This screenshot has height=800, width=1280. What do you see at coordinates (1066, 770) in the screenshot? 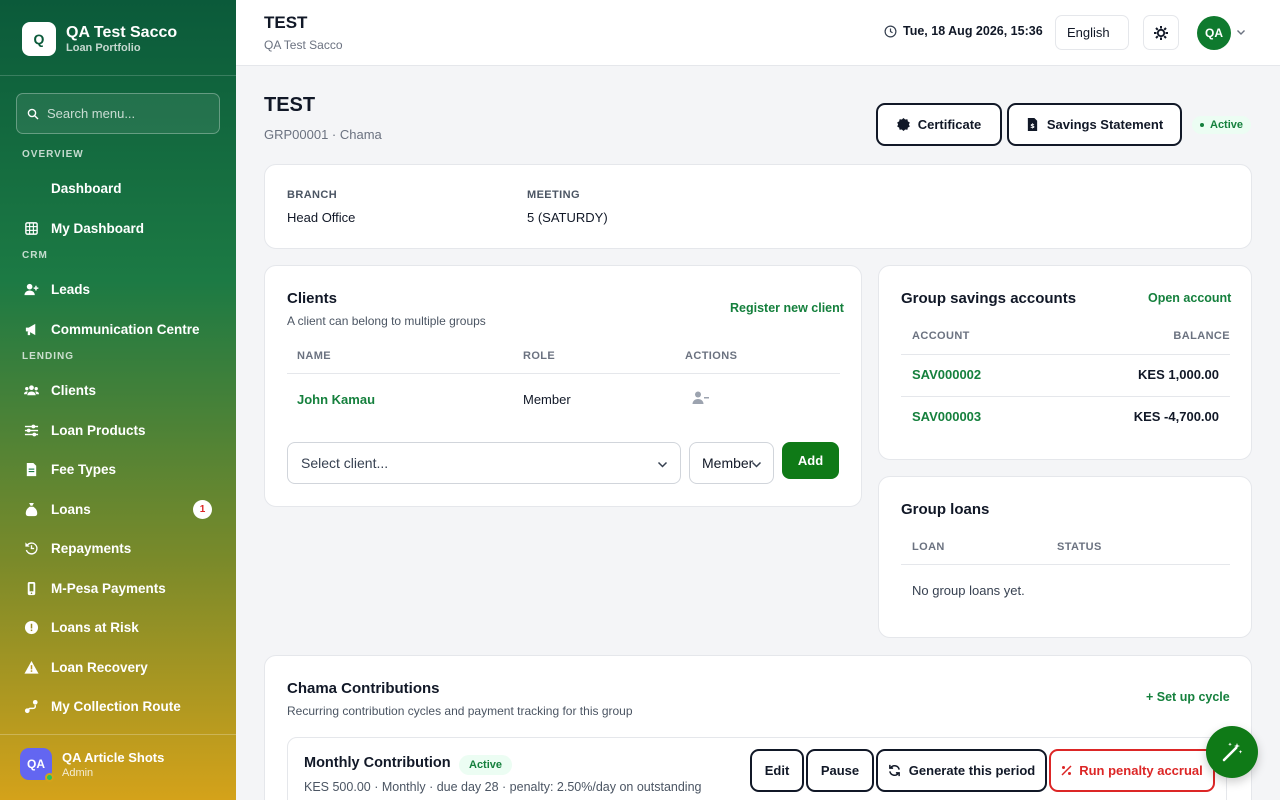
I see `percent-icon` at bounding box center [1066, 770].